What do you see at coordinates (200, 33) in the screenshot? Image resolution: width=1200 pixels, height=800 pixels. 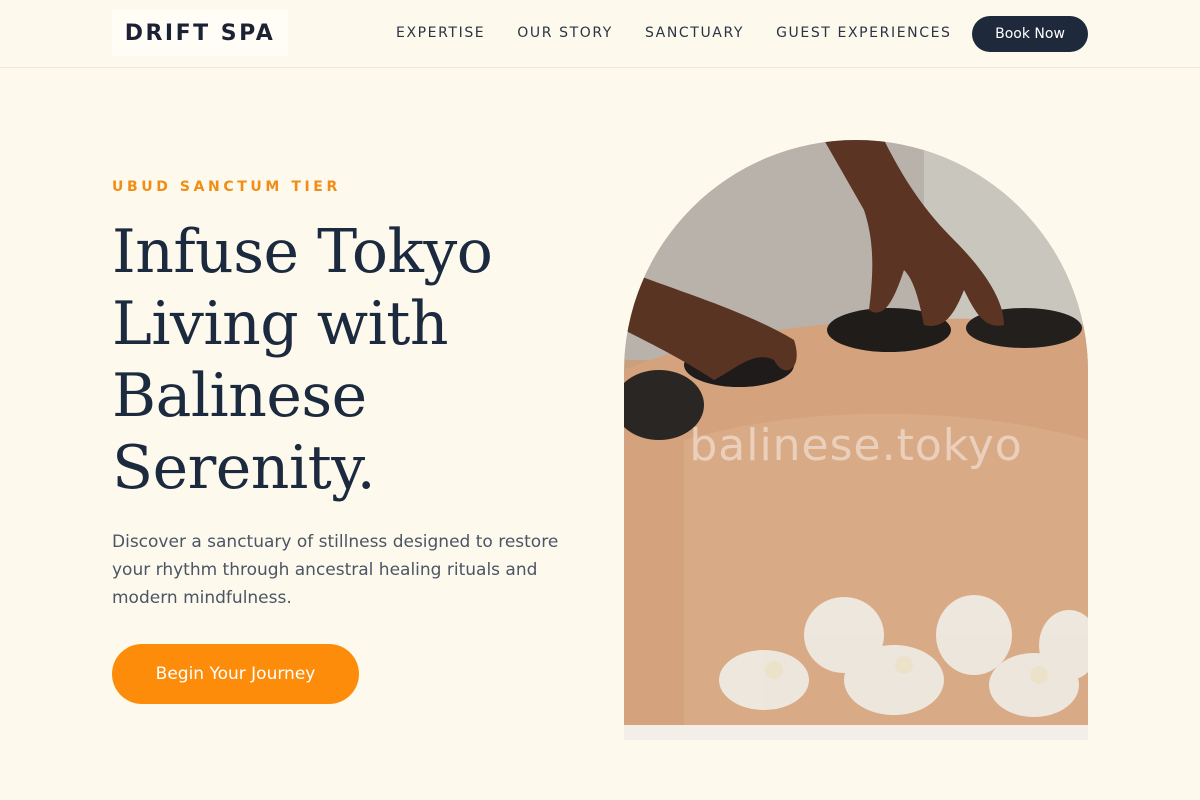 I see `brand-logo: DRIFT SPA` at bounding box center [200, 33].